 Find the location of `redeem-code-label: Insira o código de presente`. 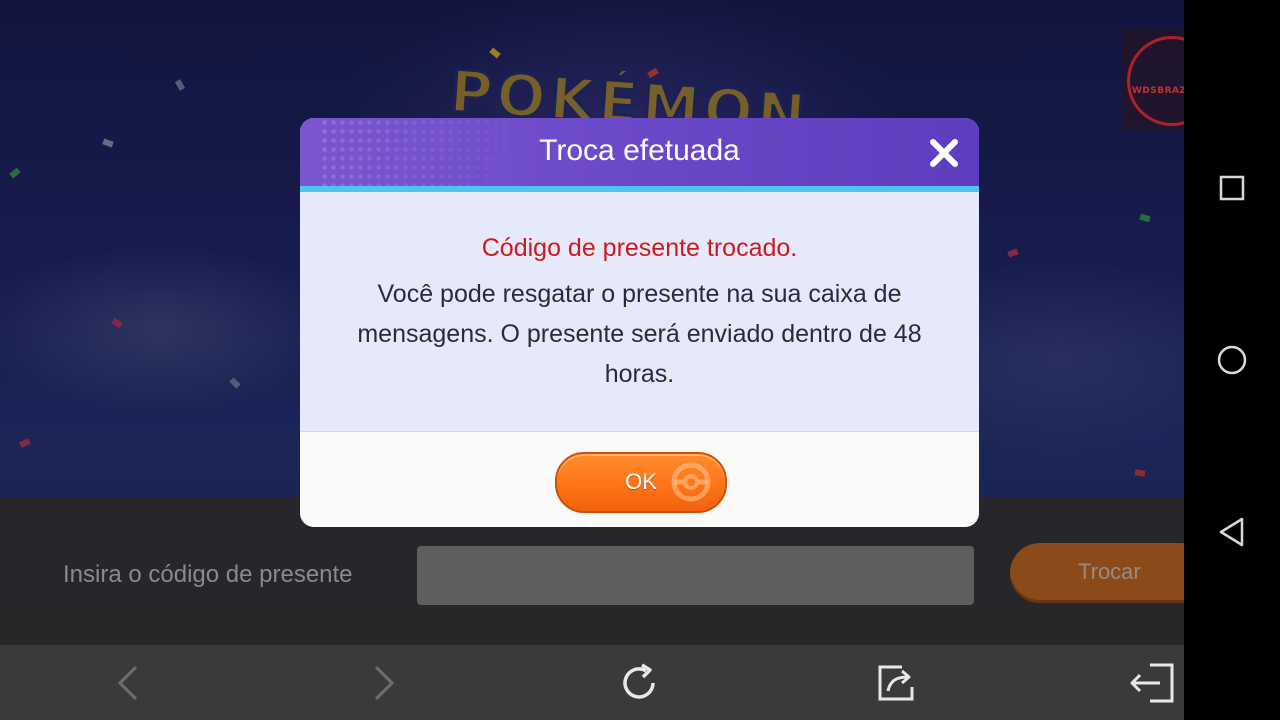

redeem-code-label: Insira o código de presente is located at coordinates (208, 574).